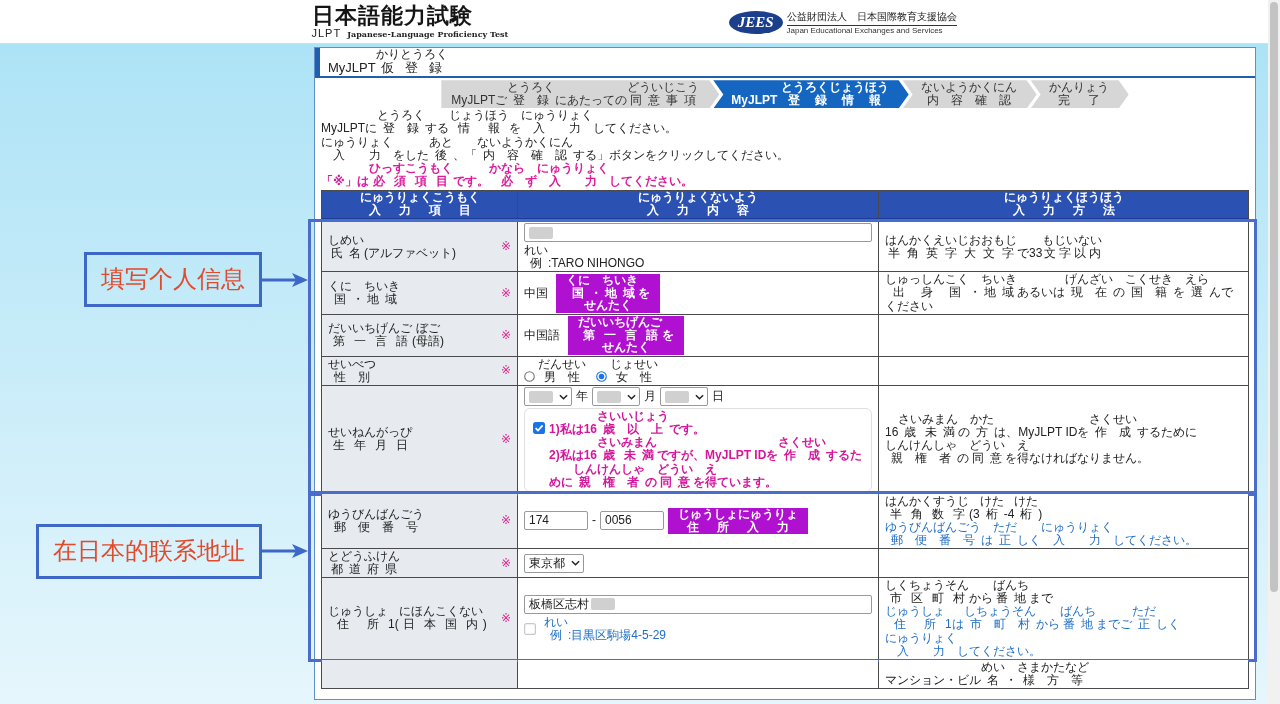  What do you see at coordinates (755, 22) in the screenshot?
I see `org-logo-badge: JEES` at bounding box center [755, 22].